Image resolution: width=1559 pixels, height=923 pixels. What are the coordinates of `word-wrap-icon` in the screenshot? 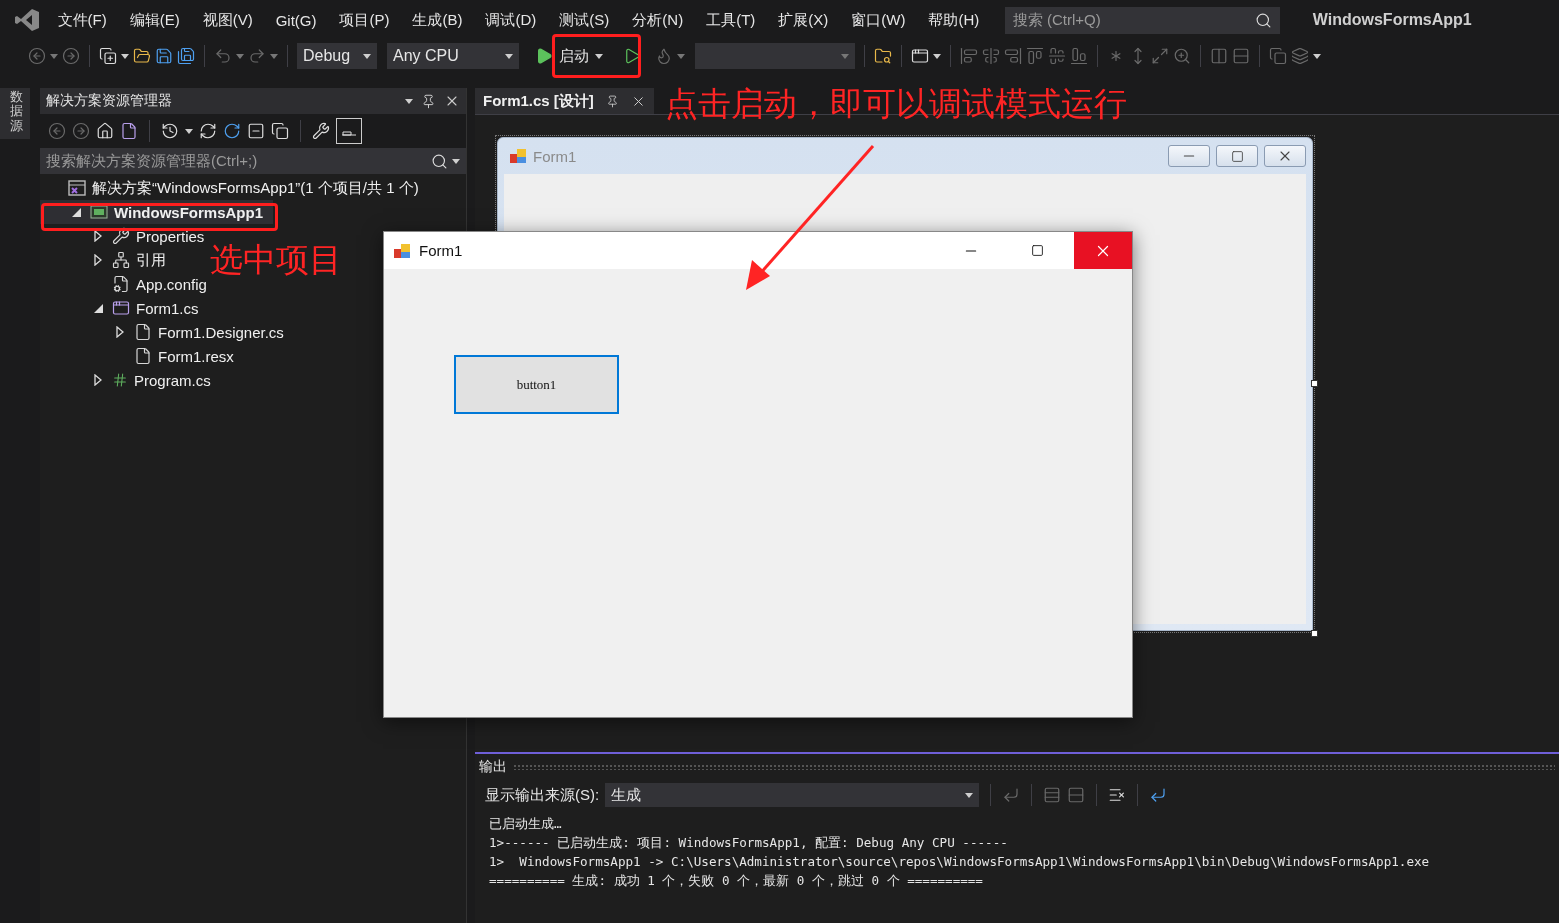 It's located at (1158, 795).